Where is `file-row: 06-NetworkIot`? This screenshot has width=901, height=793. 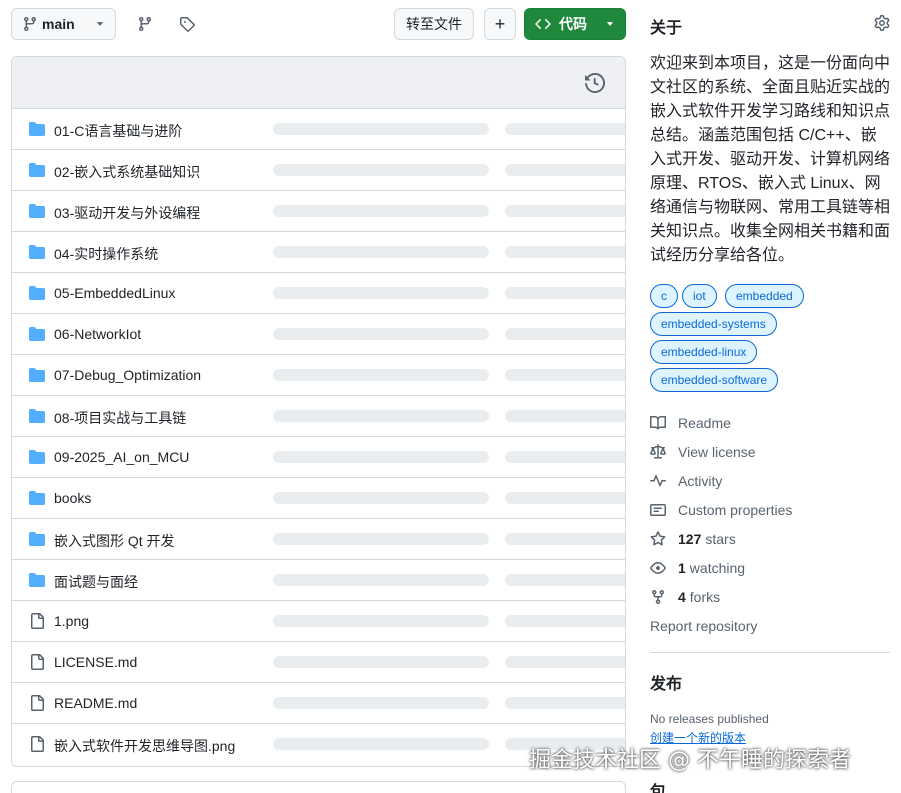
file-row: 06-NetworkIot is located at coordinates (318, 334).